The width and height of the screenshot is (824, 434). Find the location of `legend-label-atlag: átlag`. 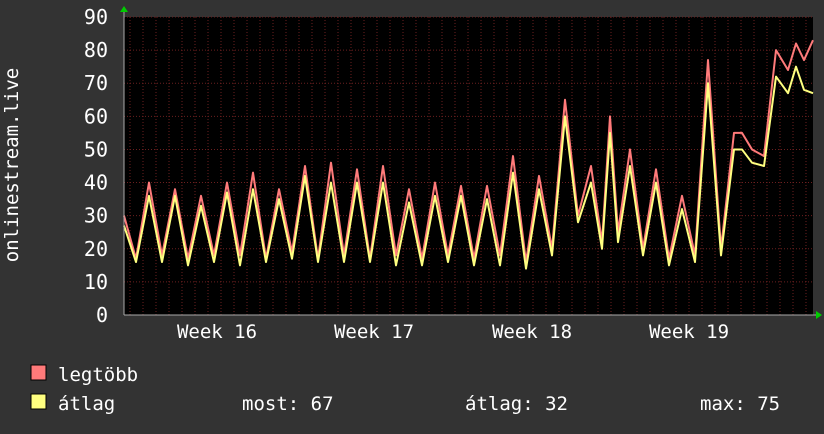

legend-label-atlag: átlag is located at coordinates (86, 404).